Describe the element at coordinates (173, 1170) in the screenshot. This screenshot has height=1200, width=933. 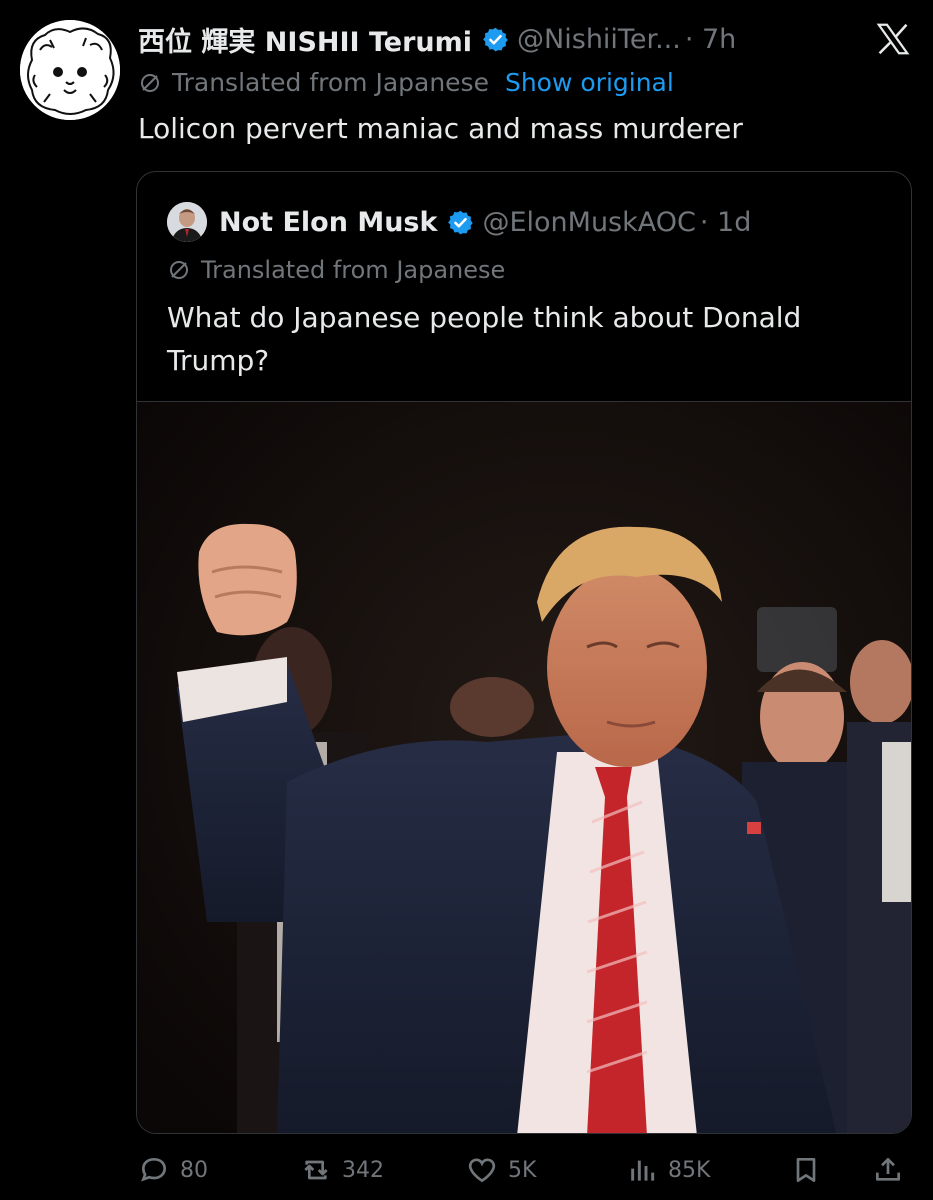
I see `reply-button: 80` at that location.